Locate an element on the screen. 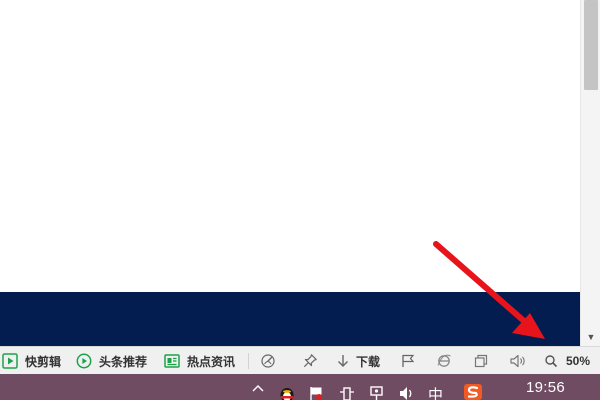 The width and height of the screenshot is (600, 400). window-restore-button is located at coordinates (481, 361).